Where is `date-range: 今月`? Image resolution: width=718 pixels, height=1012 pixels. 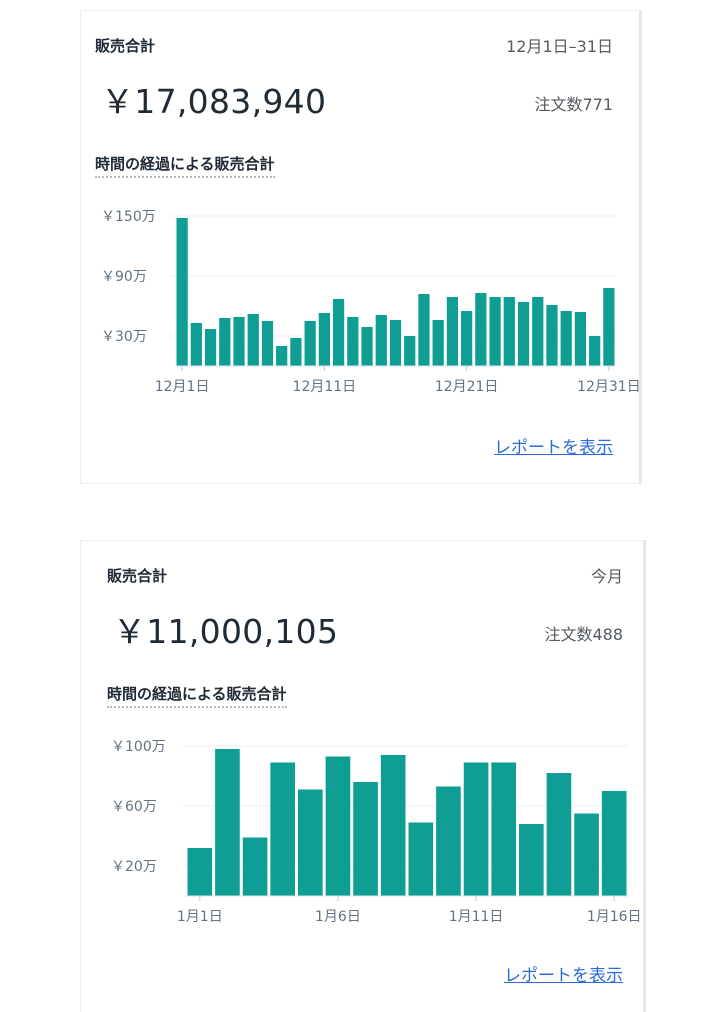
date-range: 今月 is located at coordinates (606, 576).